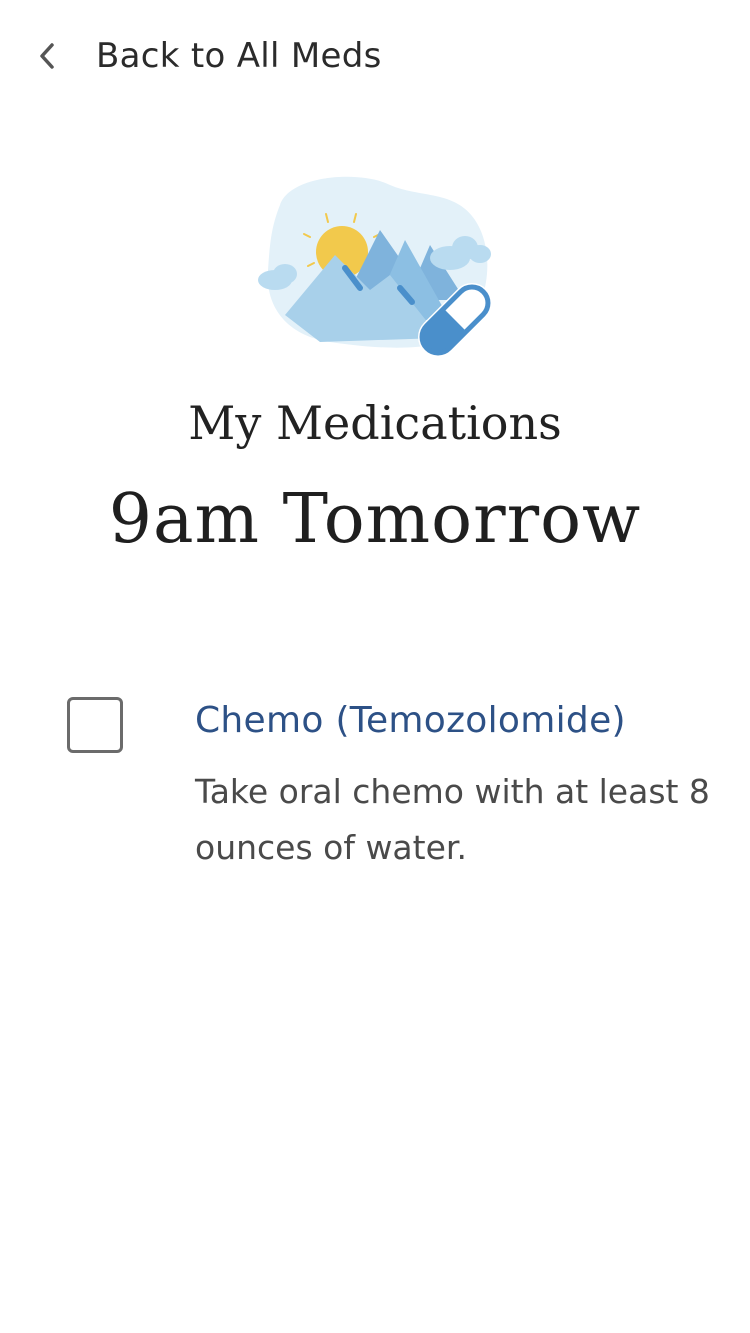  Describe the element at coordinates (375, 519) in the screenshot. I see `schedule-time: 9am Tomorrow` at that location.